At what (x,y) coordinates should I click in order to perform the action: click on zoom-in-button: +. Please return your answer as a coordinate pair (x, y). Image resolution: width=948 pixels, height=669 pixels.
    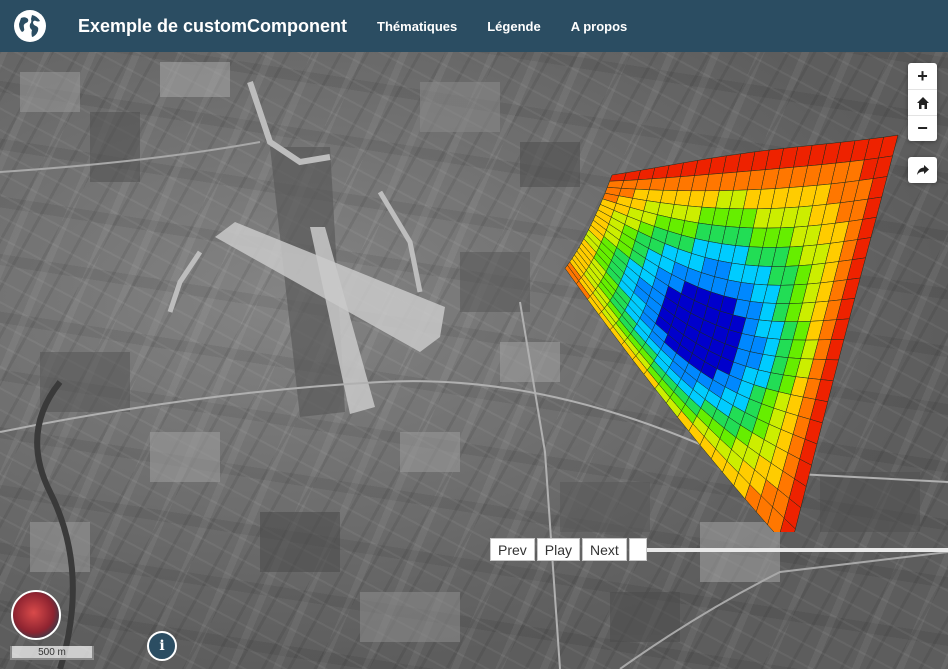
    Looking at the image, I should click on (922, 76).